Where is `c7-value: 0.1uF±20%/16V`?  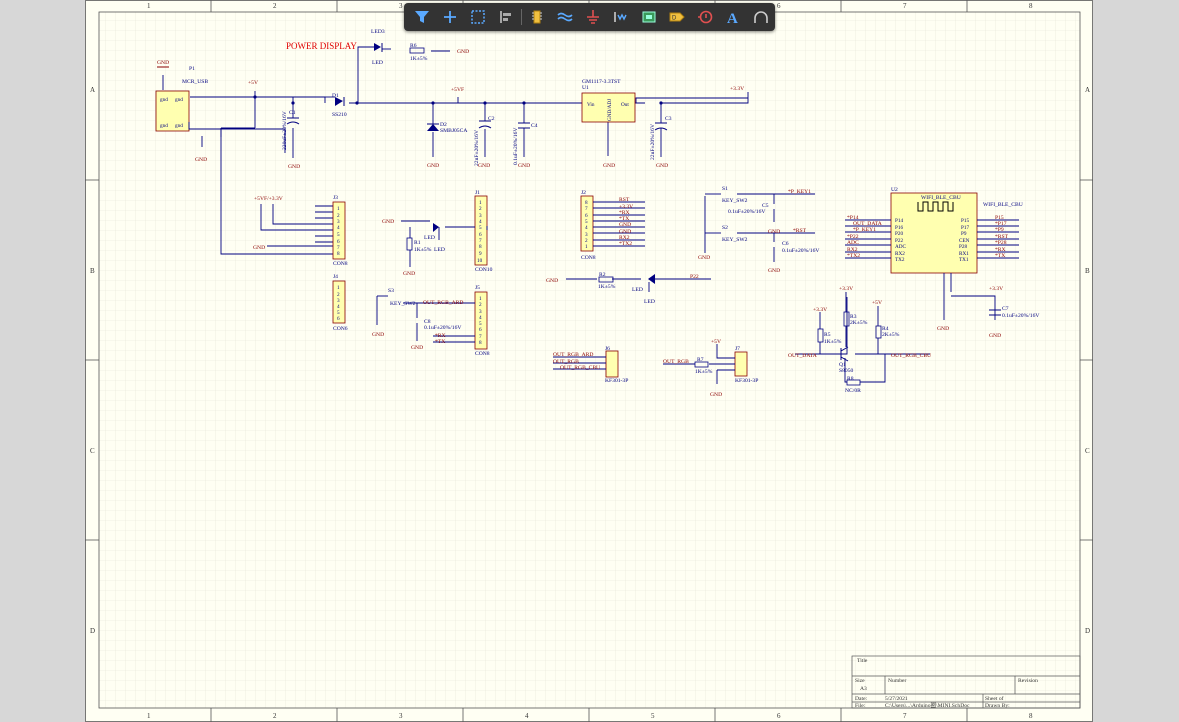
c7-value: 0.1uF±20%/16V is located at coordinates (1020, 316).